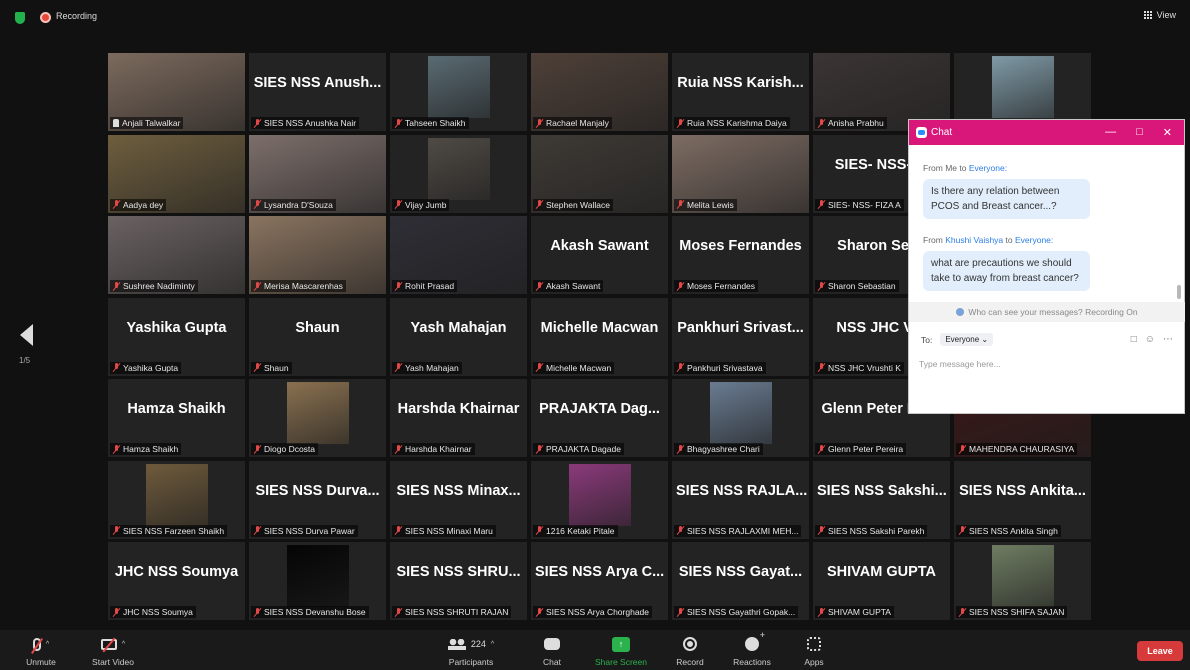  What do you see at coordinates (1168, 339) in the screenshot?
I see `more-options-icon: ⋯` at bounding box center [1168, 339].